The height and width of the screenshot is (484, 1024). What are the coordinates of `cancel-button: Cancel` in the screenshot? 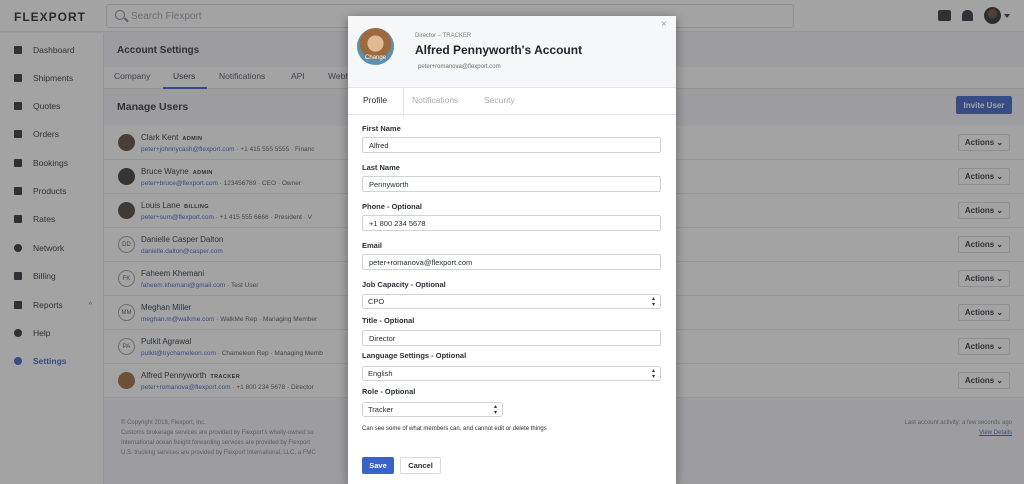 It's located at (420, 465).